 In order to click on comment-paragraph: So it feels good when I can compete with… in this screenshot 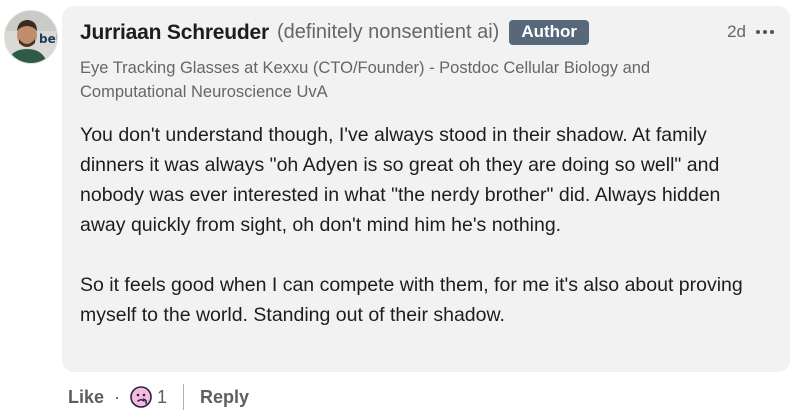, I will do `click(411, 300)`.